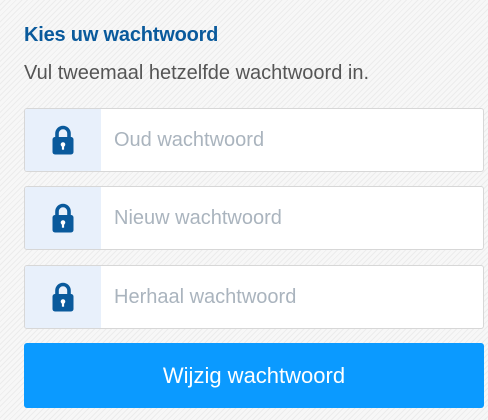 This screenshot has height=420, width=488. I want to click on old-password-field, so click(254, 140).